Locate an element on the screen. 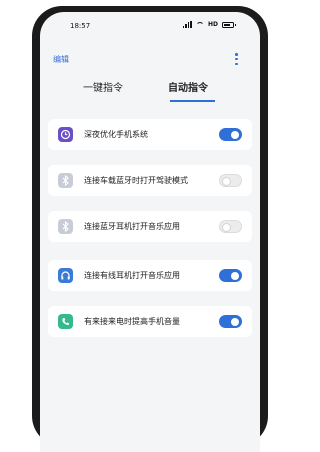 This screenshot has height=452, width=320. rule-label: 连接蓝牙耳机打开音乐应用 is located at coordinates (132, 226).